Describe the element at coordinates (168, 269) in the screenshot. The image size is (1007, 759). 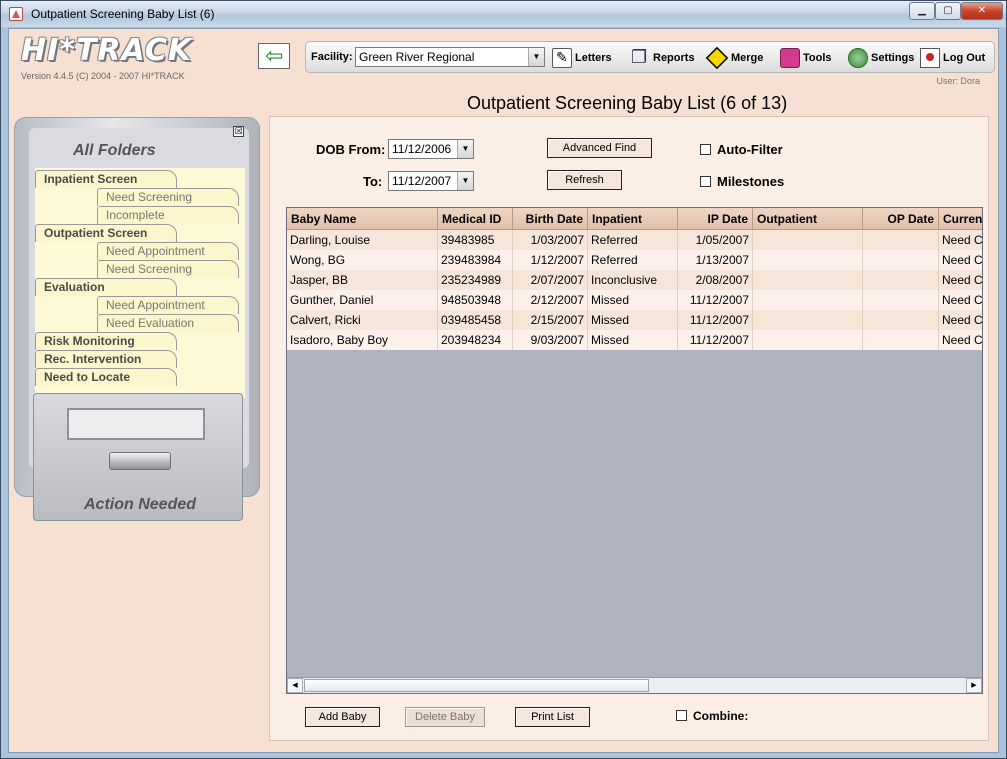
I see `subfolder-outpatient-need-screening: Need Screening` at that location.